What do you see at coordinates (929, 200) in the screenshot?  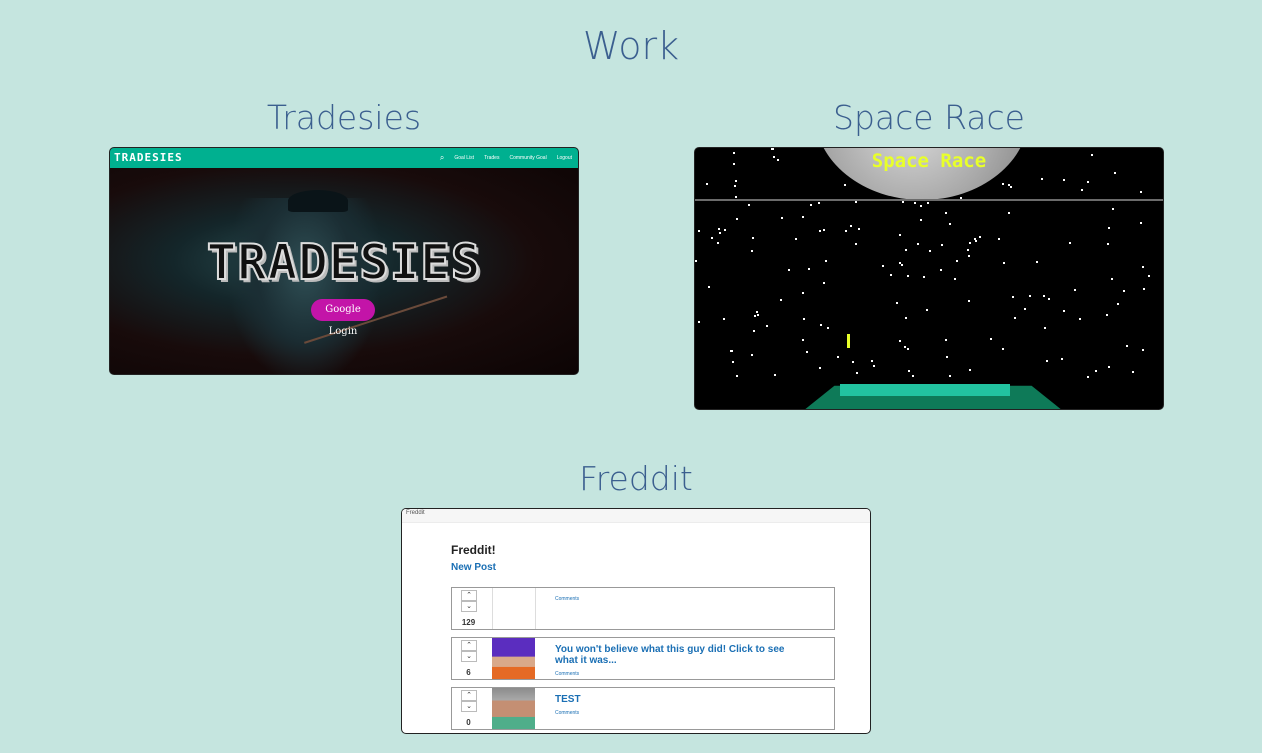 I see `finish-line` at bounding box center [929, 200].